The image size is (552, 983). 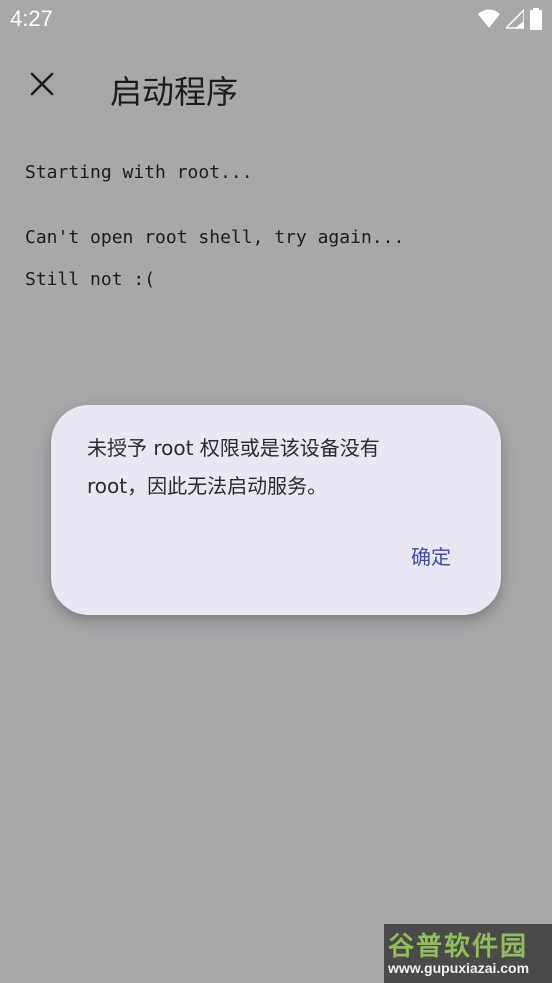 I want to click on app-bar: 启动程序, so click(x=276, y=88).